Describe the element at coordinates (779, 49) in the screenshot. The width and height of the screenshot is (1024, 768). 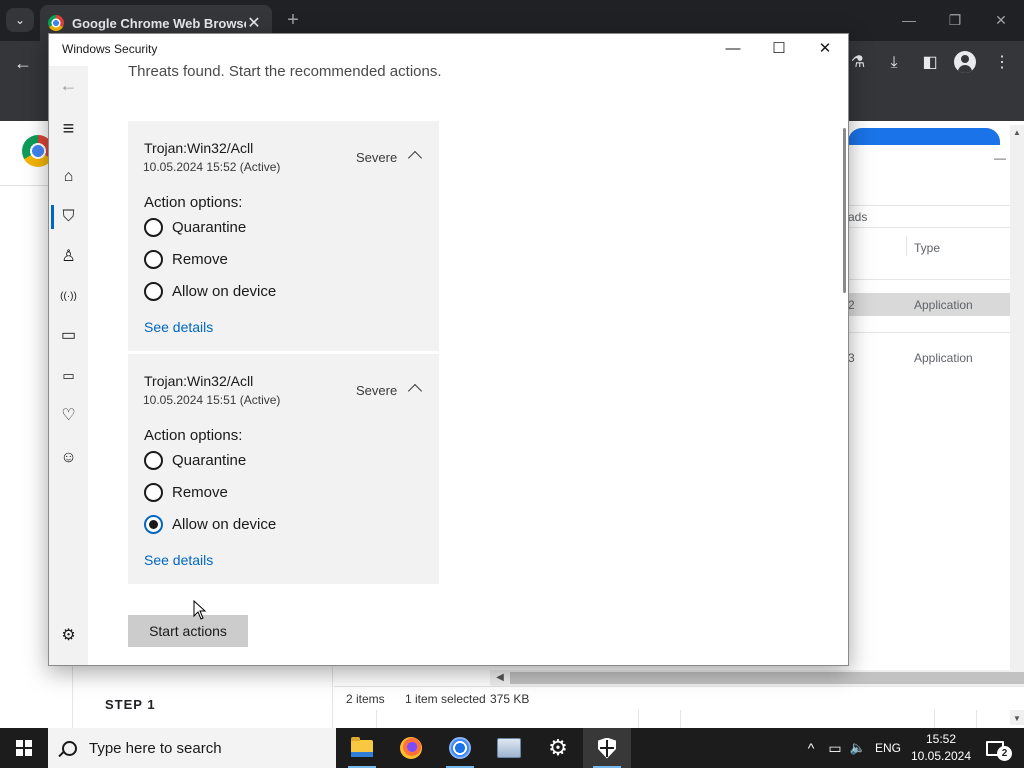
I see `ws-maximize-button: ☐` at that location.